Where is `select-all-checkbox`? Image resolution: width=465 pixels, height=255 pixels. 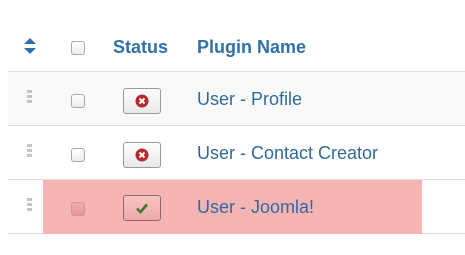 select-all-checkbox is located at coordinates (78, 48).